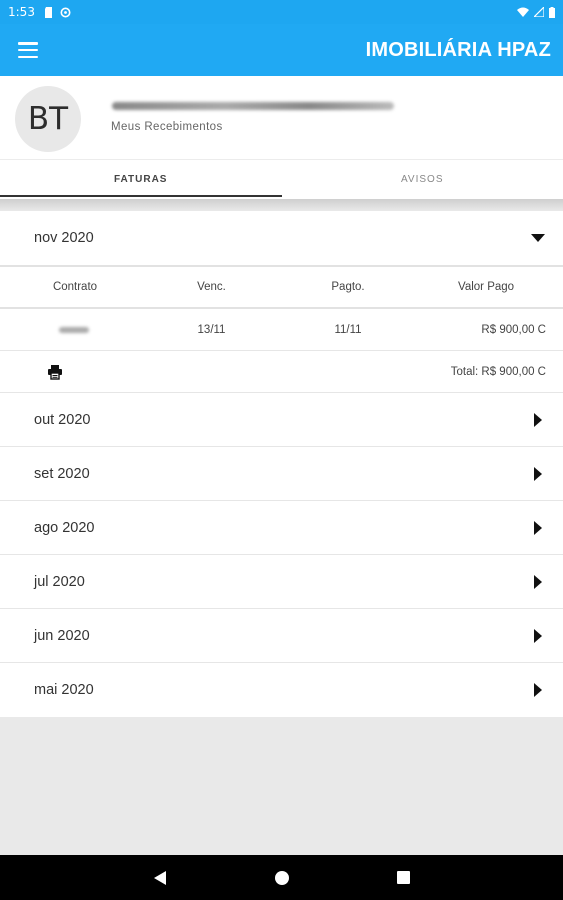 The image size is (563, 900). I want to click on table-header: Contrato Venc. Pagto. Valor Pago, so click(281, 288).